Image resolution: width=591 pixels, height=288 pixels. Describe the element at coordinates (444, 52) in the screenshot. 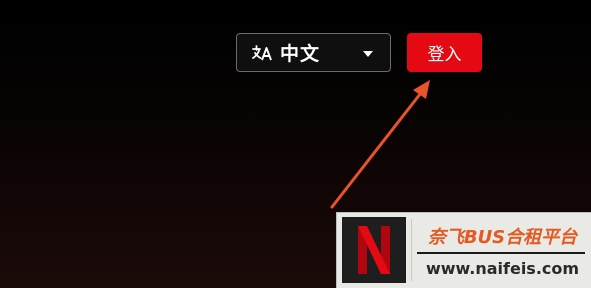

I see `login-button: 登入` at that location.